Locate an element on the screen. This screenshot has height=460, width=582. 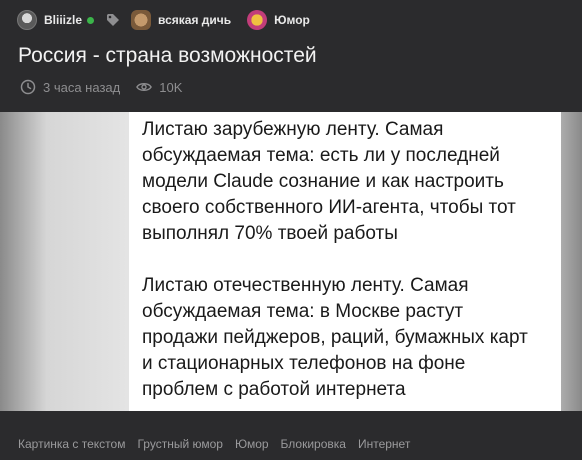
community-name: всякая дичь is located at coordinates (195, 20).